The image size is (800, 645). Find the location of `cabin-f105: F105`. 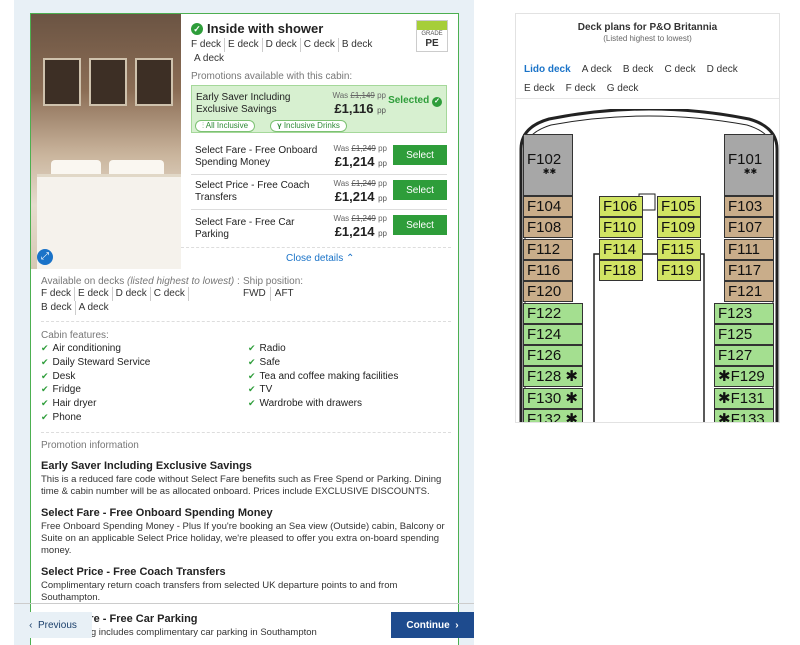

cabin-f105: F105 is located at coordinates (679, 206).